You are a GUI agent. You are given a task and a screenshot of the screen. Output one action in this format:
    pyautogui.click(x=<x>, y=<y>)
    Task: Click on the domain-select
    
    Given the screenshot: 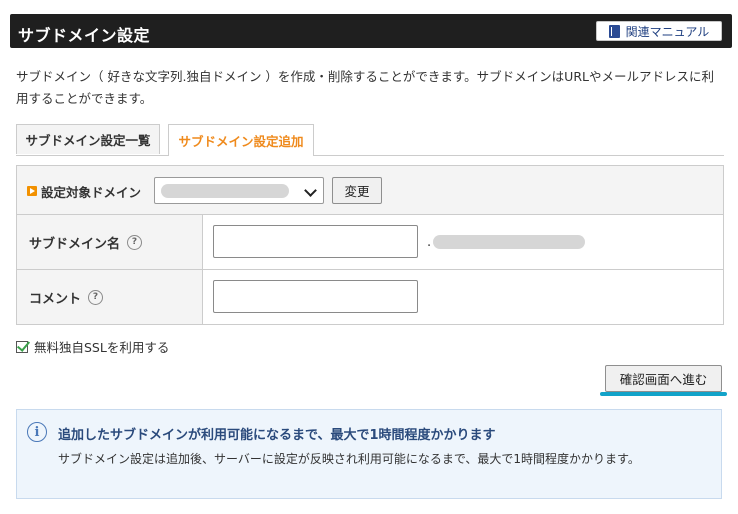 What is the action you would take?
    pyautogui.click(x=239, y=190)
    